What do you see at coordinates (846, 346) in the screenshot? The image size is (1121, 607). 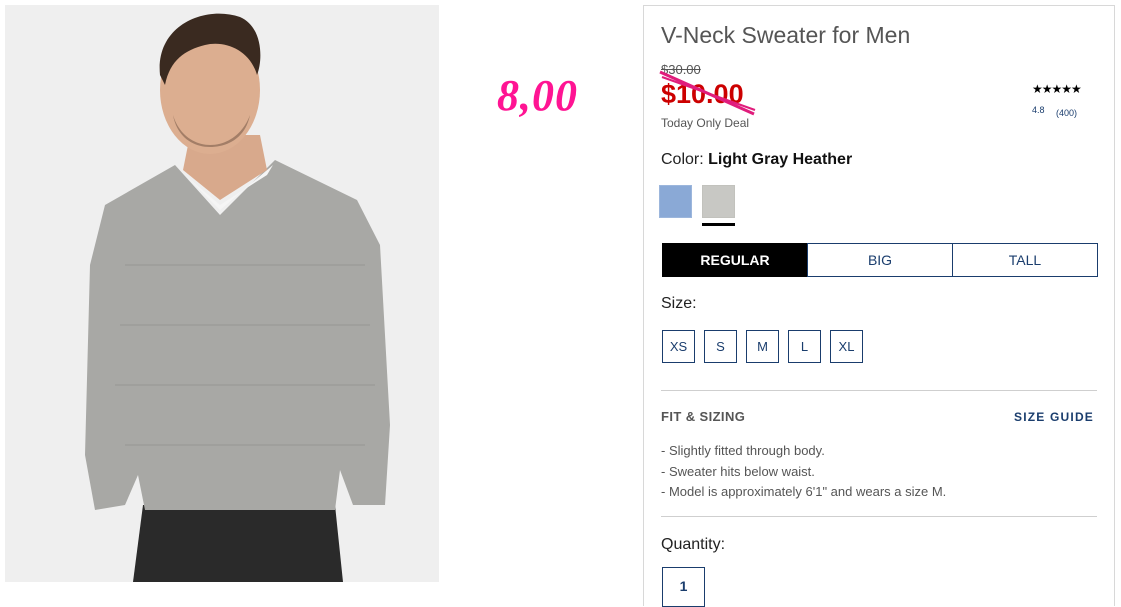 I see `size-xl-button: XL` at bounding box center [846, 346].